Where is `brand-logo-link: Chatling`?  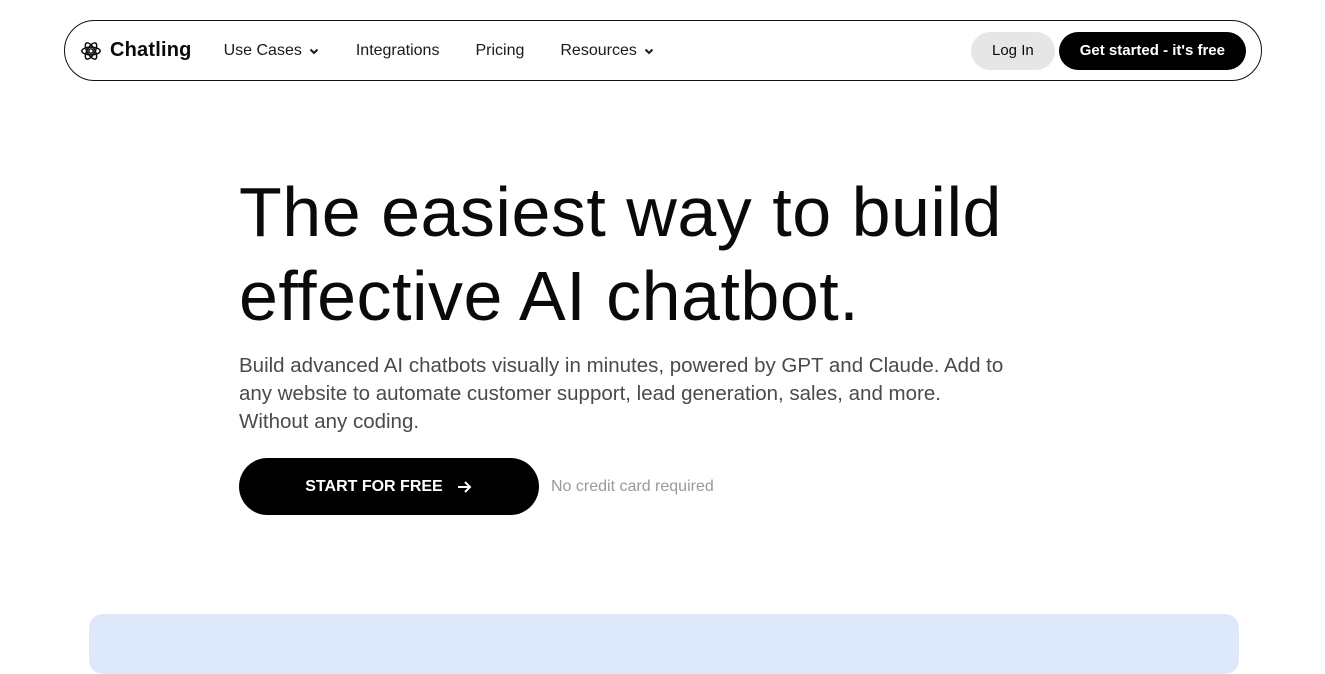 brand-logo-link: Chatling is located at coordinates (136, 50).